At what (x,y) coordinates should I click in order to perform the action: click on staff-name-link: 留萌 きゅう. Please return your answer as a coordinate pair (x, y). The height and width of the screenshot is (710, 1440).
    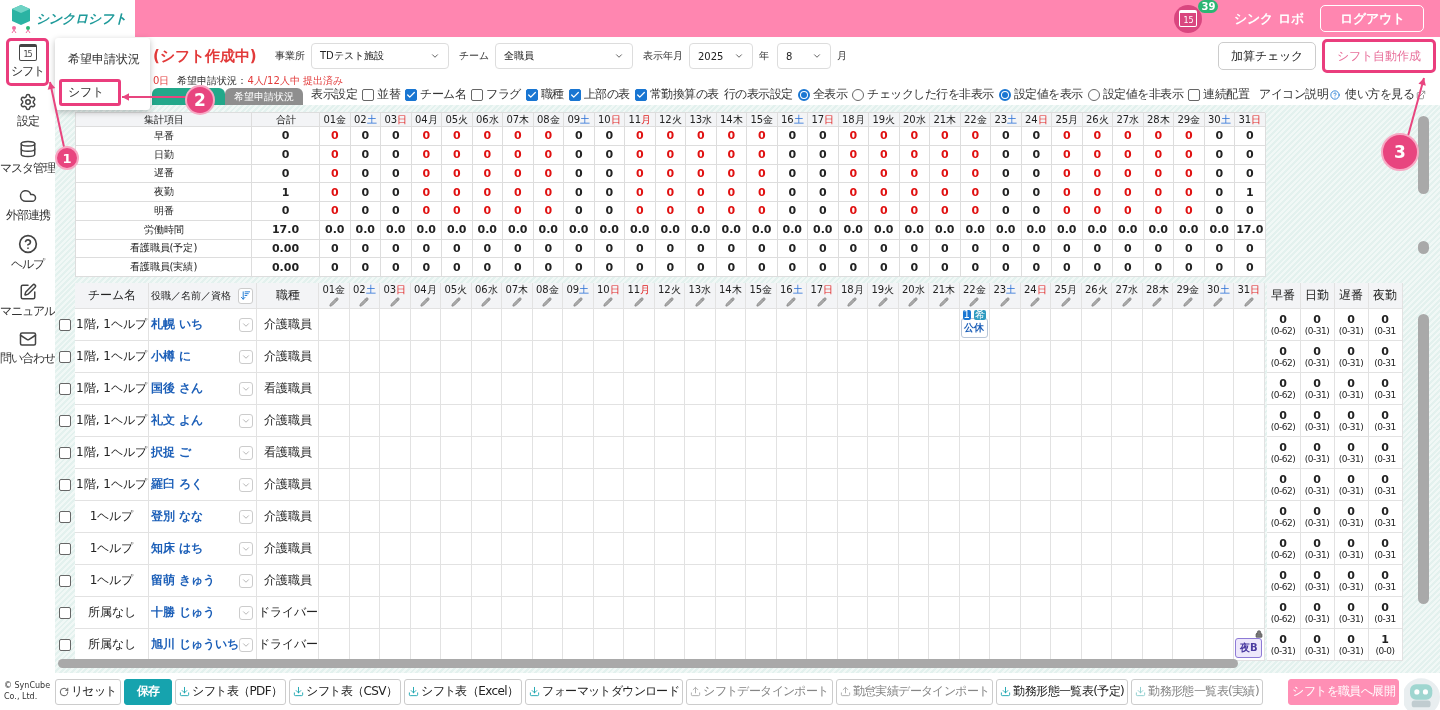
    Looking at the image, I should click on (183, 580).